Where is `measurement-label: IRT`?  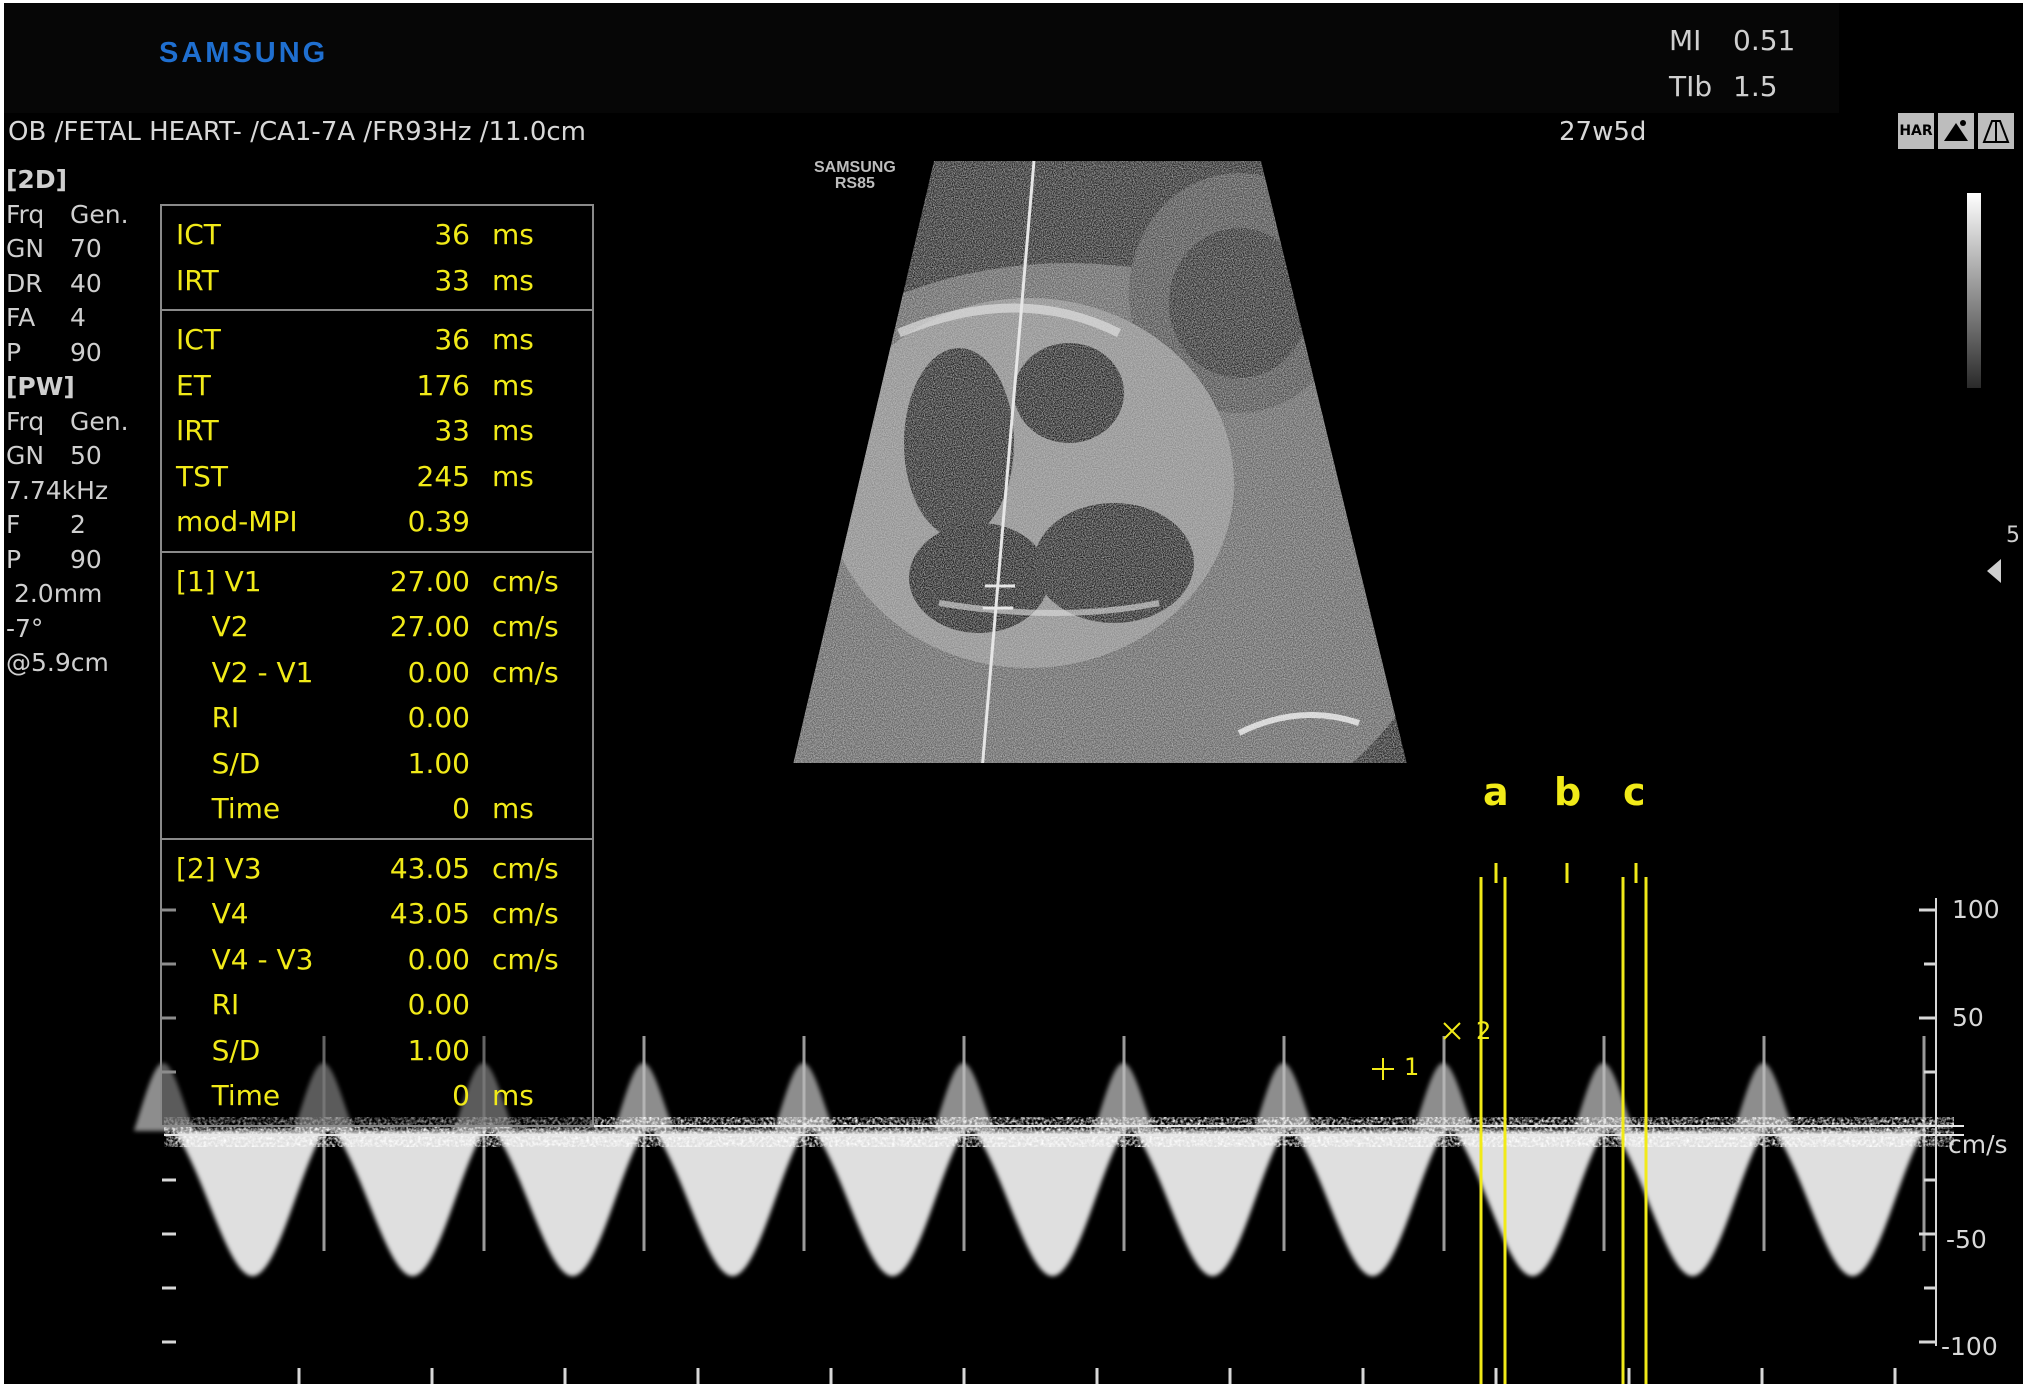
measurement-label: IRT is located at coordinates (197, 431).